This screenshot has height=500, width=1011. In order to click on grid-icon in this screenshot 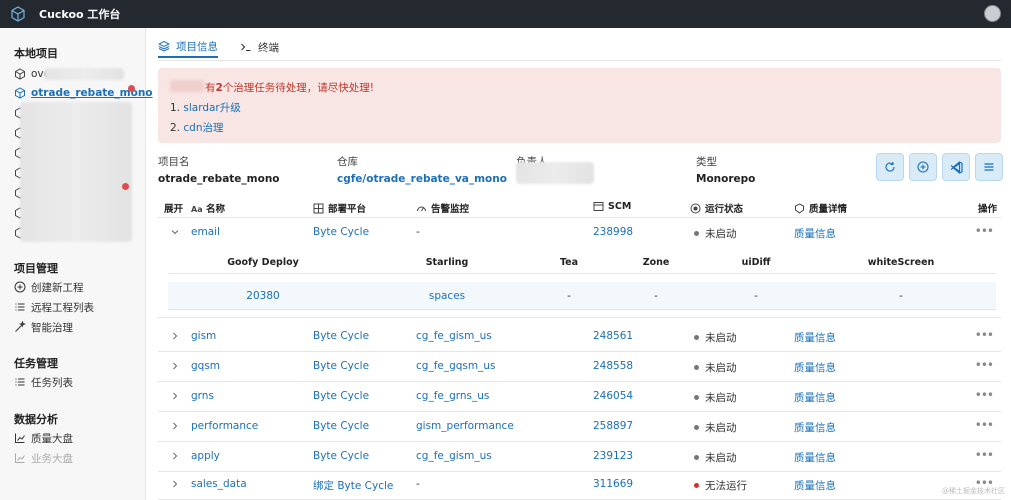, I will do `click(318, 208)`.